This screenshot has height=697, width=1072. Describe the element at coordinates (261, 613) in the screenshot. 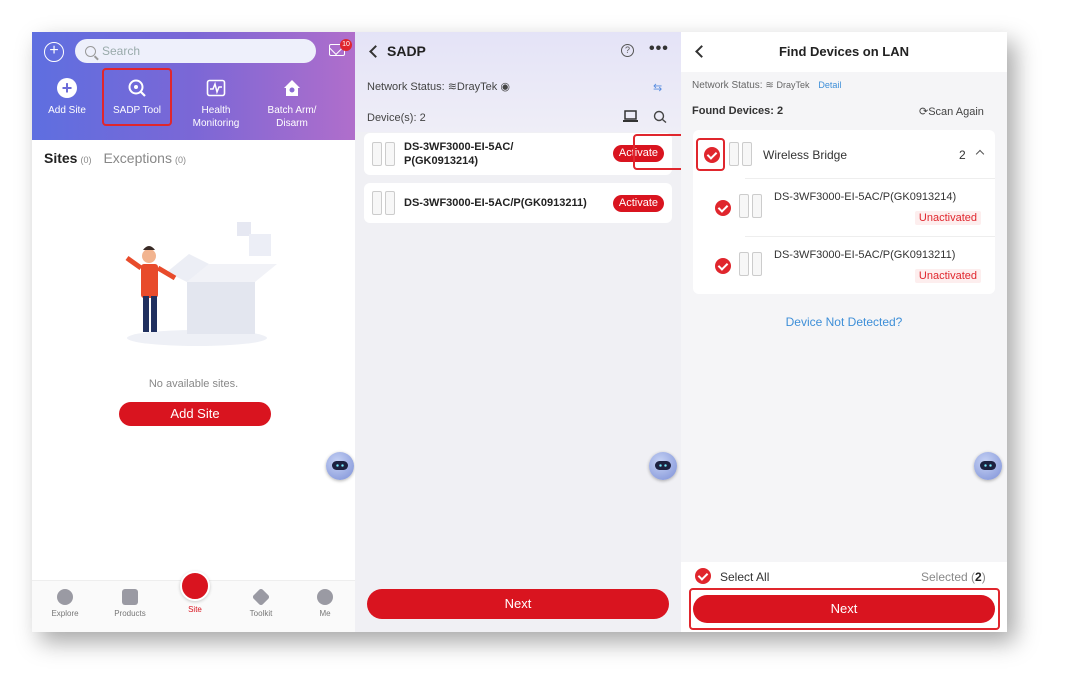

I see `nav-label: Toolkit` at that location.